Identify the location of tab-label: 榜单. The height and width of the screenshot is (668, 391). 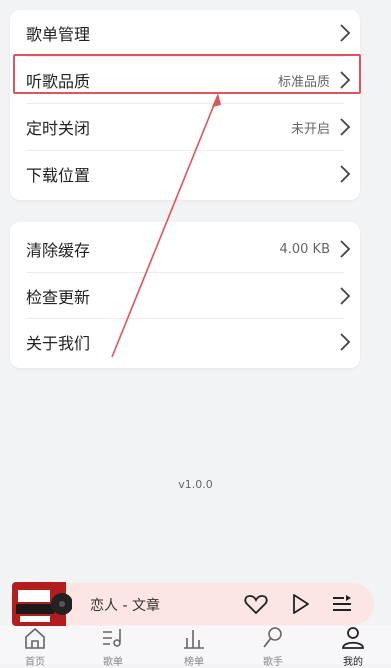
(194, 662).